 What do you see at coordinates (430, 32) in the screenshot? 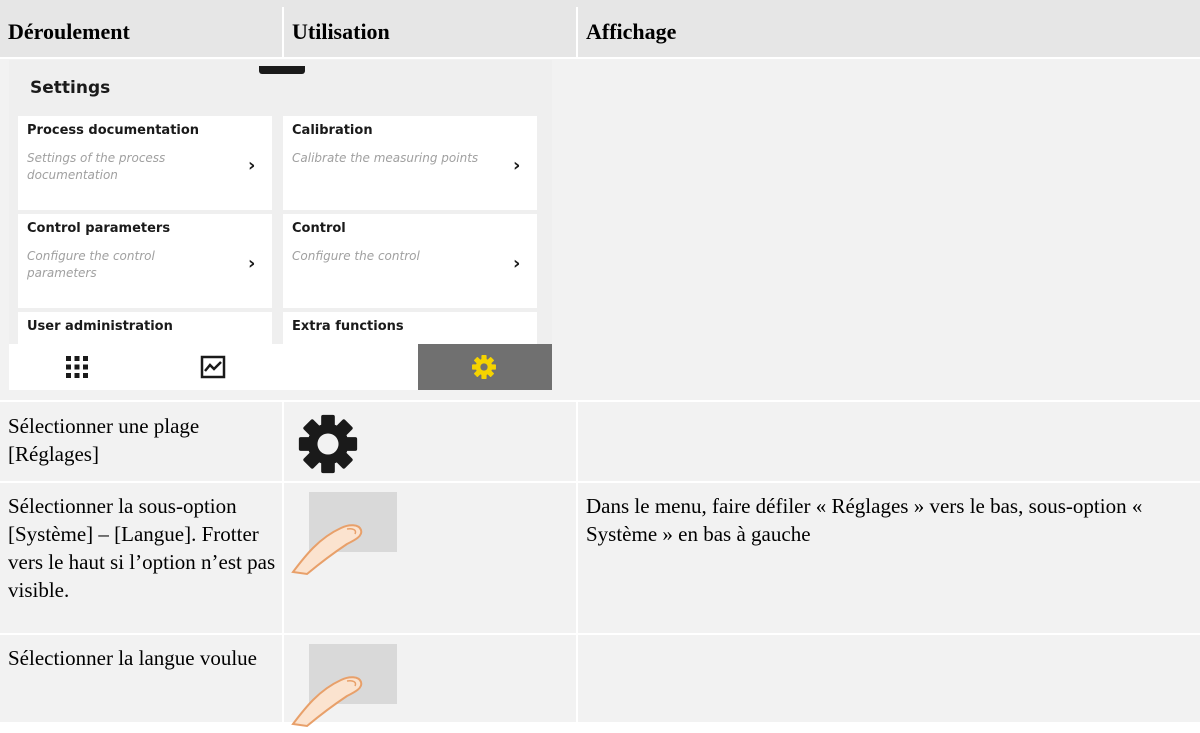
I see `header-cell-usage: Utilisation` at bounding box center [430, 32].